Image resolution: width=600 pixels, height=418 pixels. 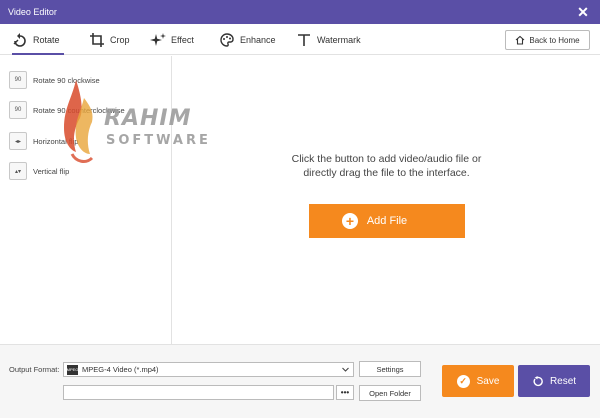 What do you see at coordinates (120, 369) in the screenshot?
I see `output-format-value: MPEG-4 Video (*.mp4)` at bounding box center [120, 369].